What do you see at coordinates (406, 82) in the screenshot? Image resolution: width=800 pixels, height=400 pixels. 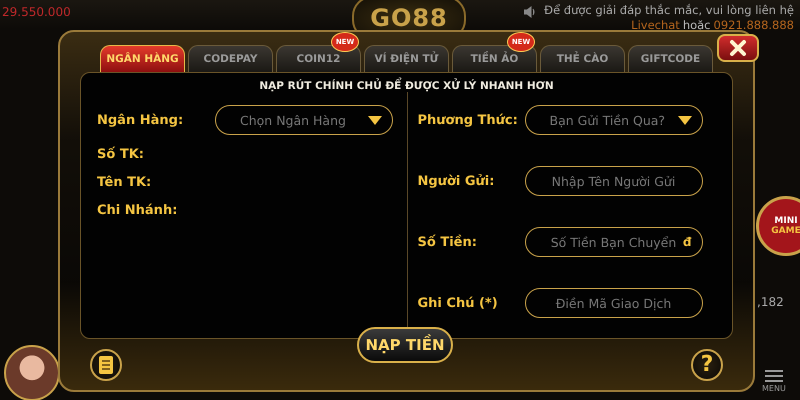 I see `notice-text: NẠP RÚT CHÍNH CHỦ ĐỂ ĐƯỢC XỬ LÝ NHANH HƠN` at bounding box center [406, 82].